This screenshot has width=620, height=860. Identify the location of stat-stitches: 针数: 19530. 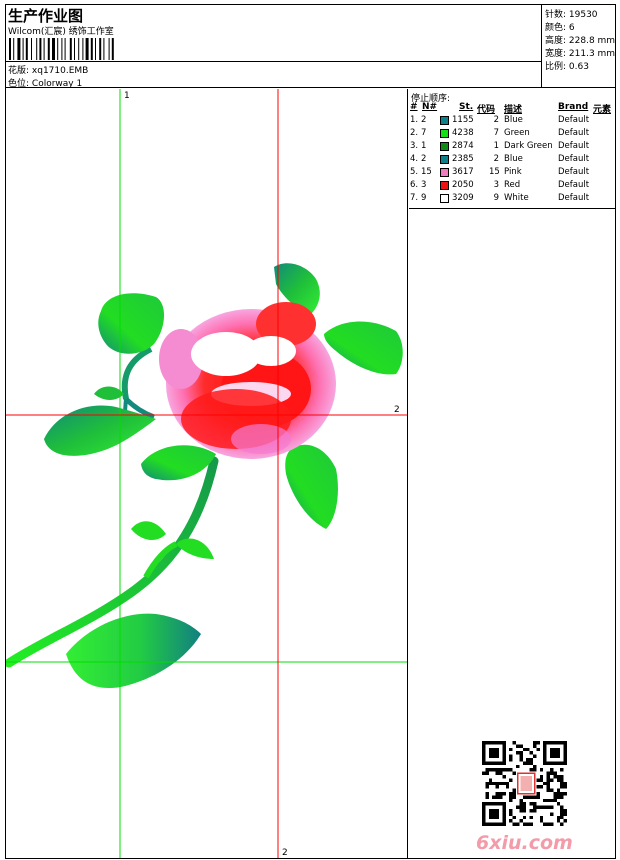
(571, 13).